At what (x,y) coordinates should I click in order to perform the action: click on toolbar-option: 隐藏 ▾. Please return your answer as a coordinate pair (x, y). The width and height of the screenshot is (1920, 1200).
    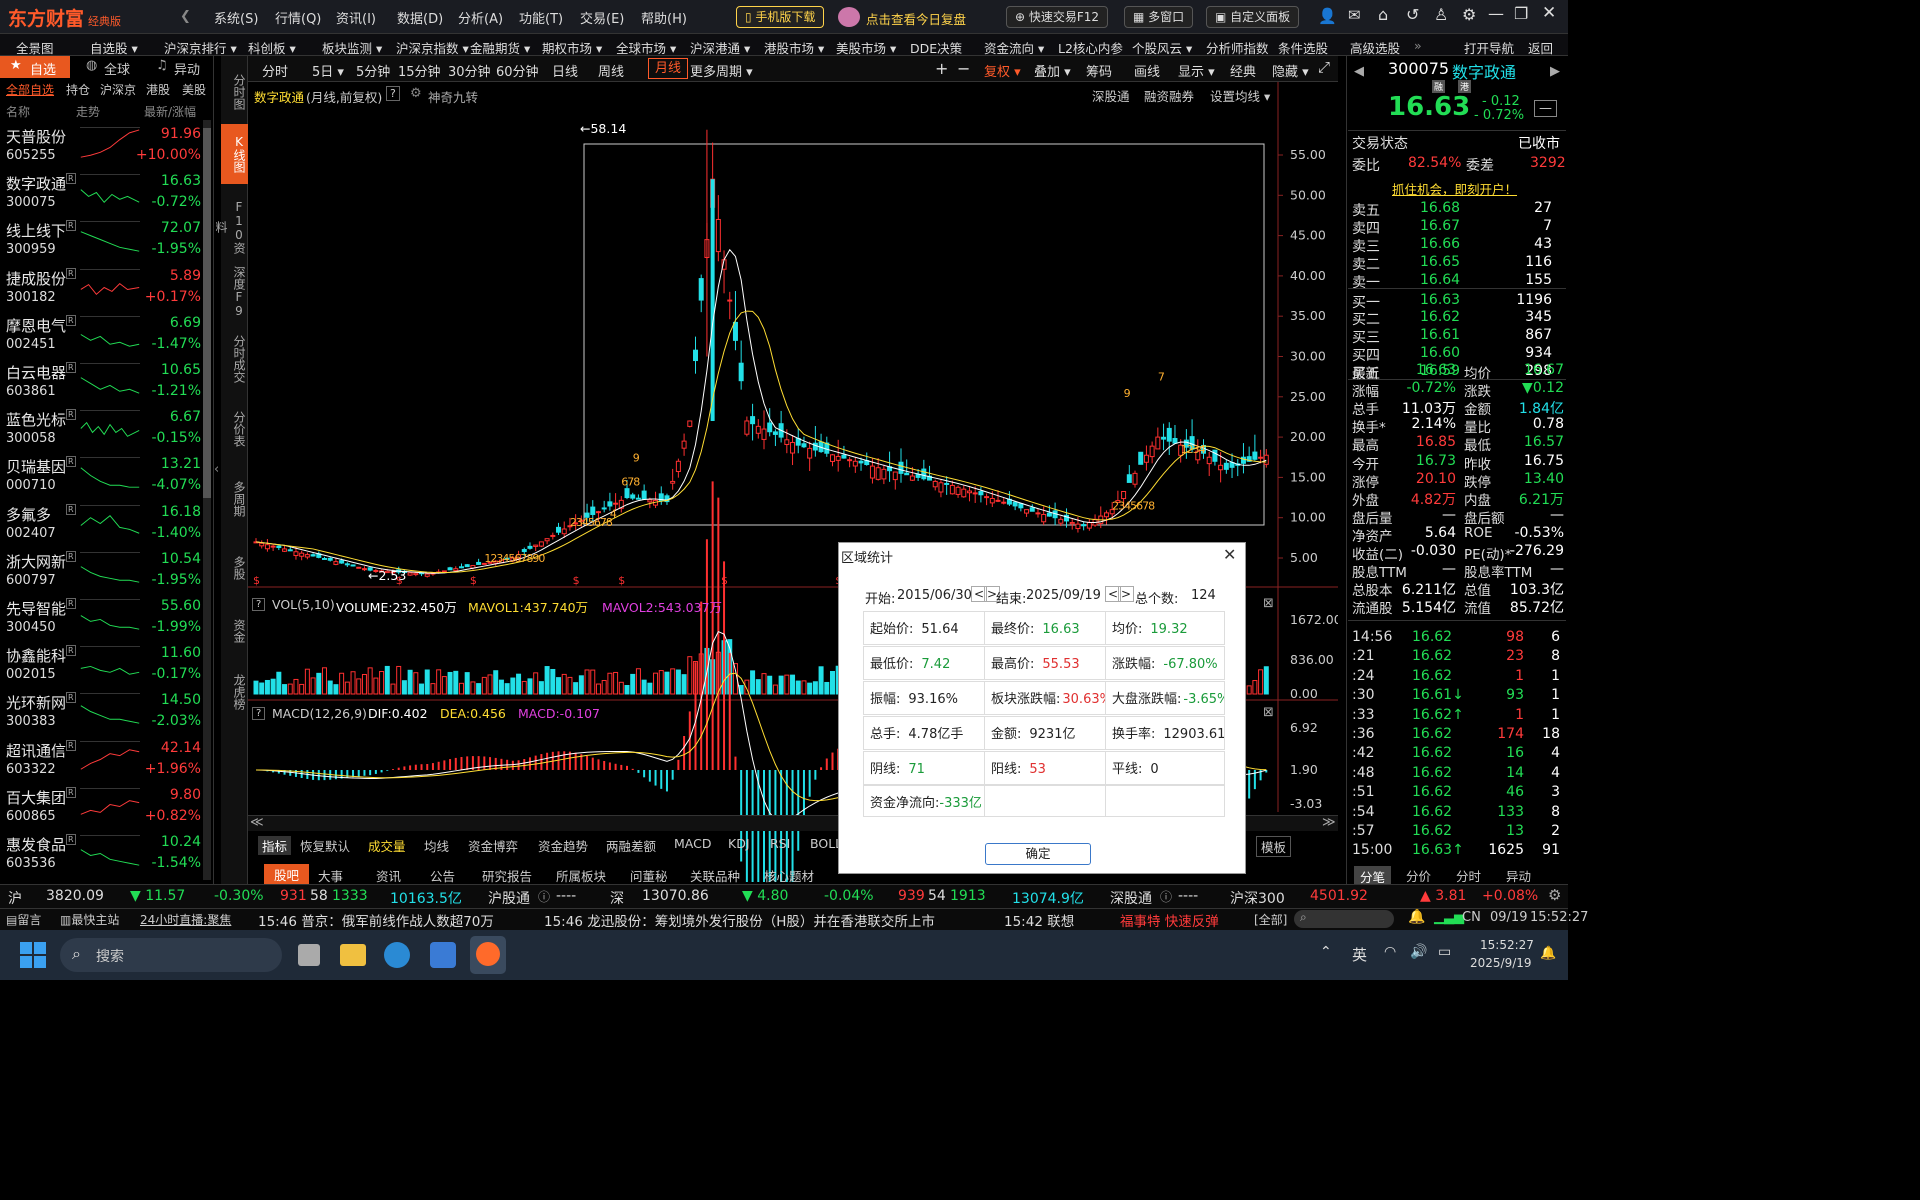
    Looking at the image, I should click on (1290, 70).